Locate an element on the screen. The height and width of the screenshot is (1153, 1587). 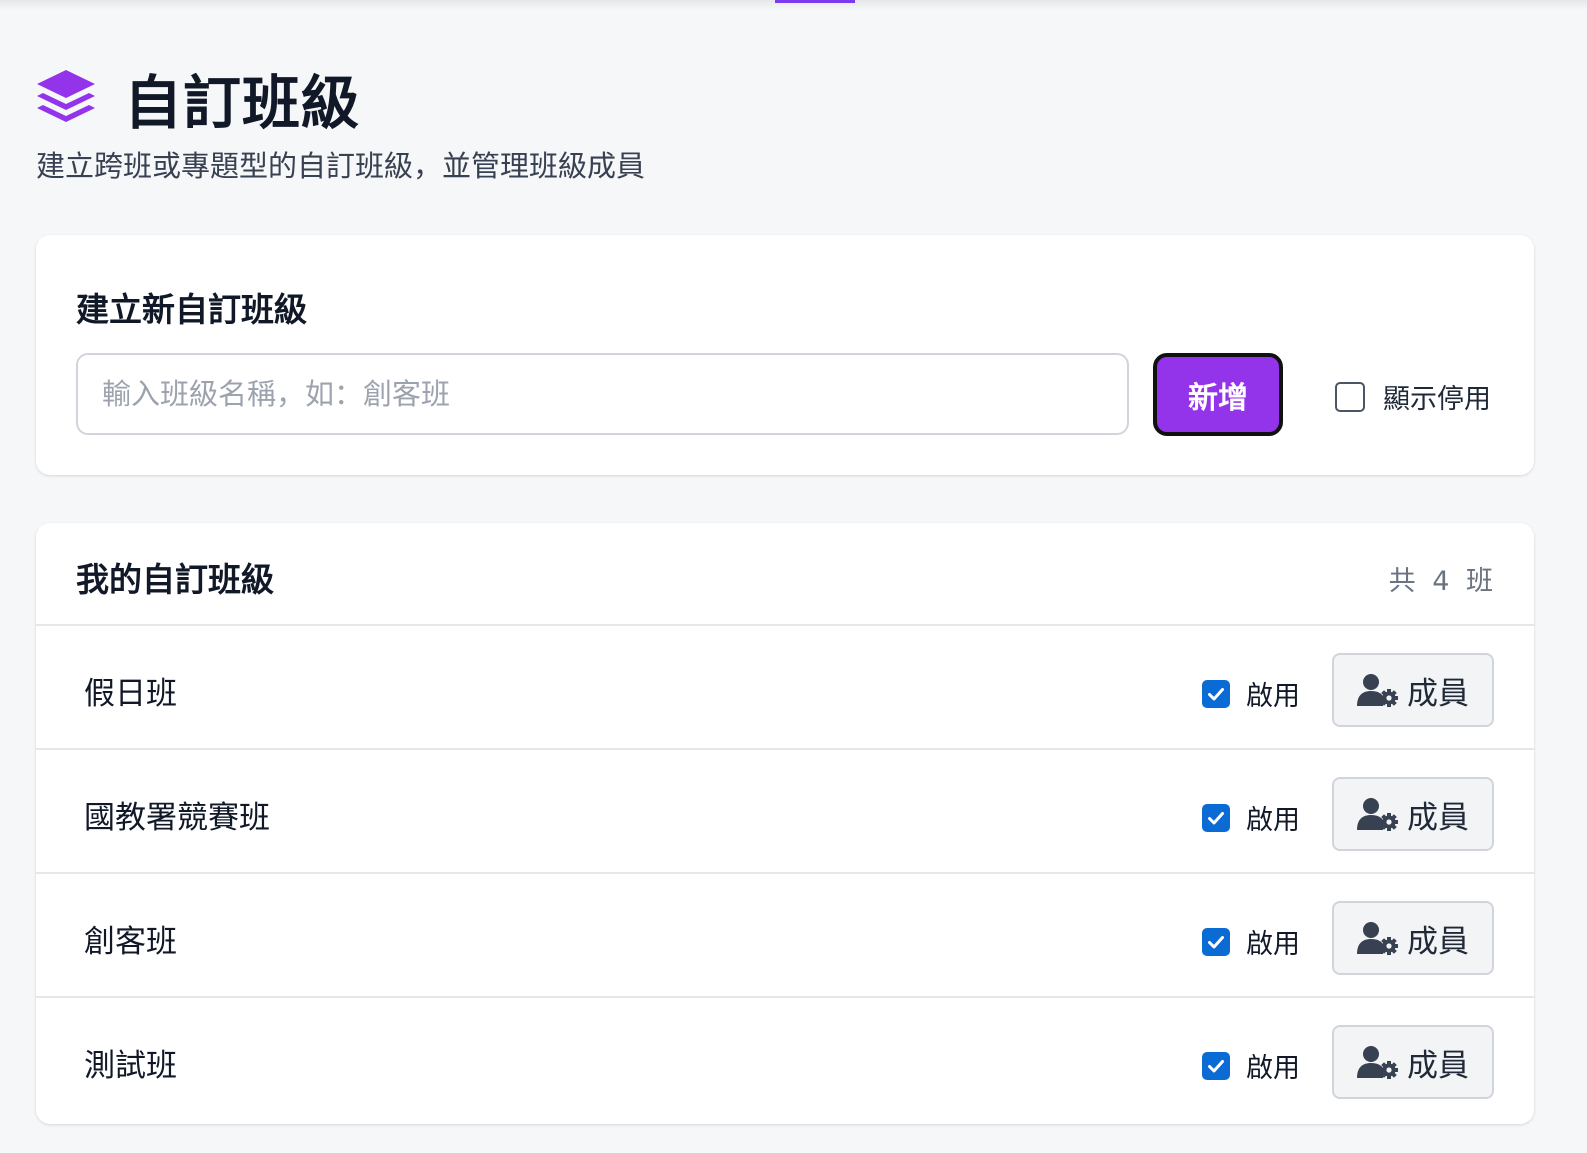
class-row: 國教署競賽班 啟用 成員 is located at coordinates (785, 812).